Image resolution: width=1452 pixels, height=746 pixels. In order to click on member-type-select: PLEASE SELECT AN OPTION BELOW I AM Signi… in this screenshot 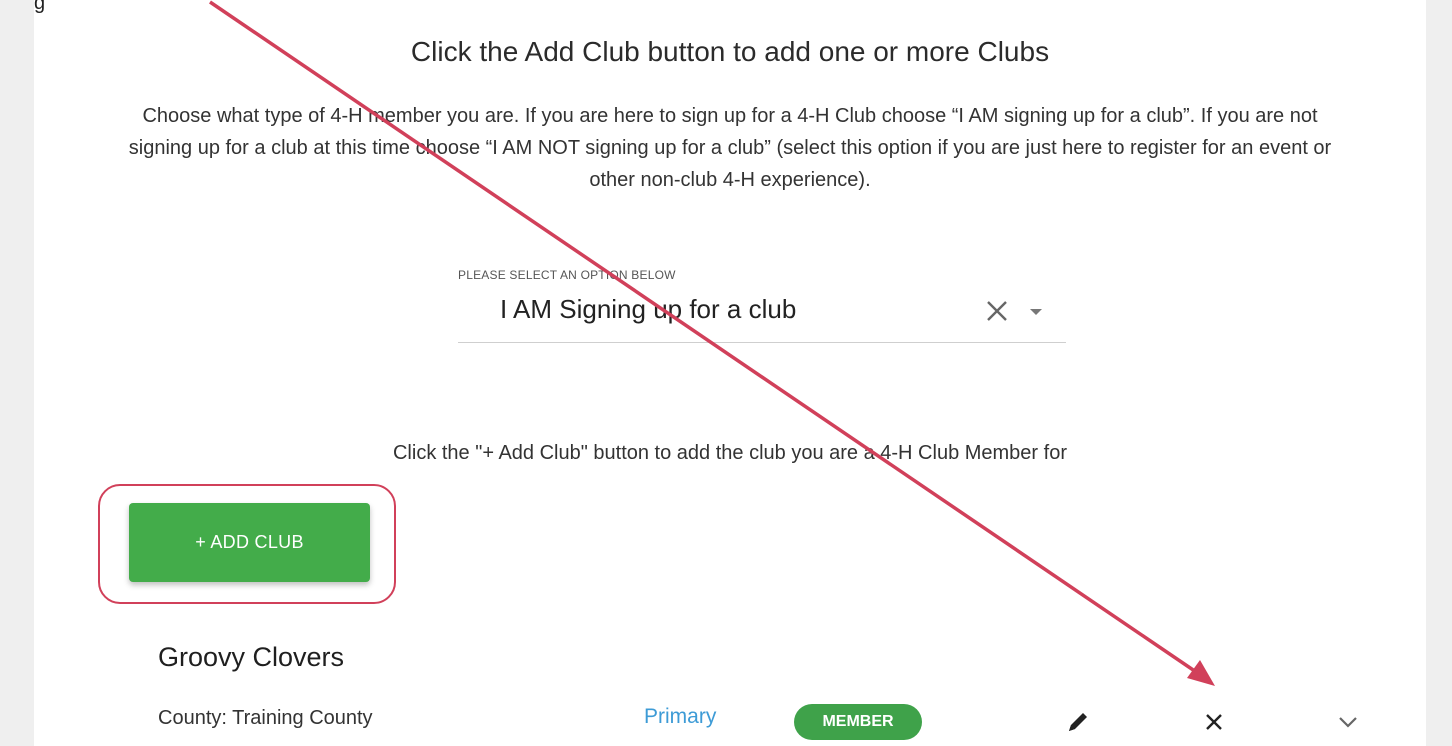, I will do `click(762, 305)`.